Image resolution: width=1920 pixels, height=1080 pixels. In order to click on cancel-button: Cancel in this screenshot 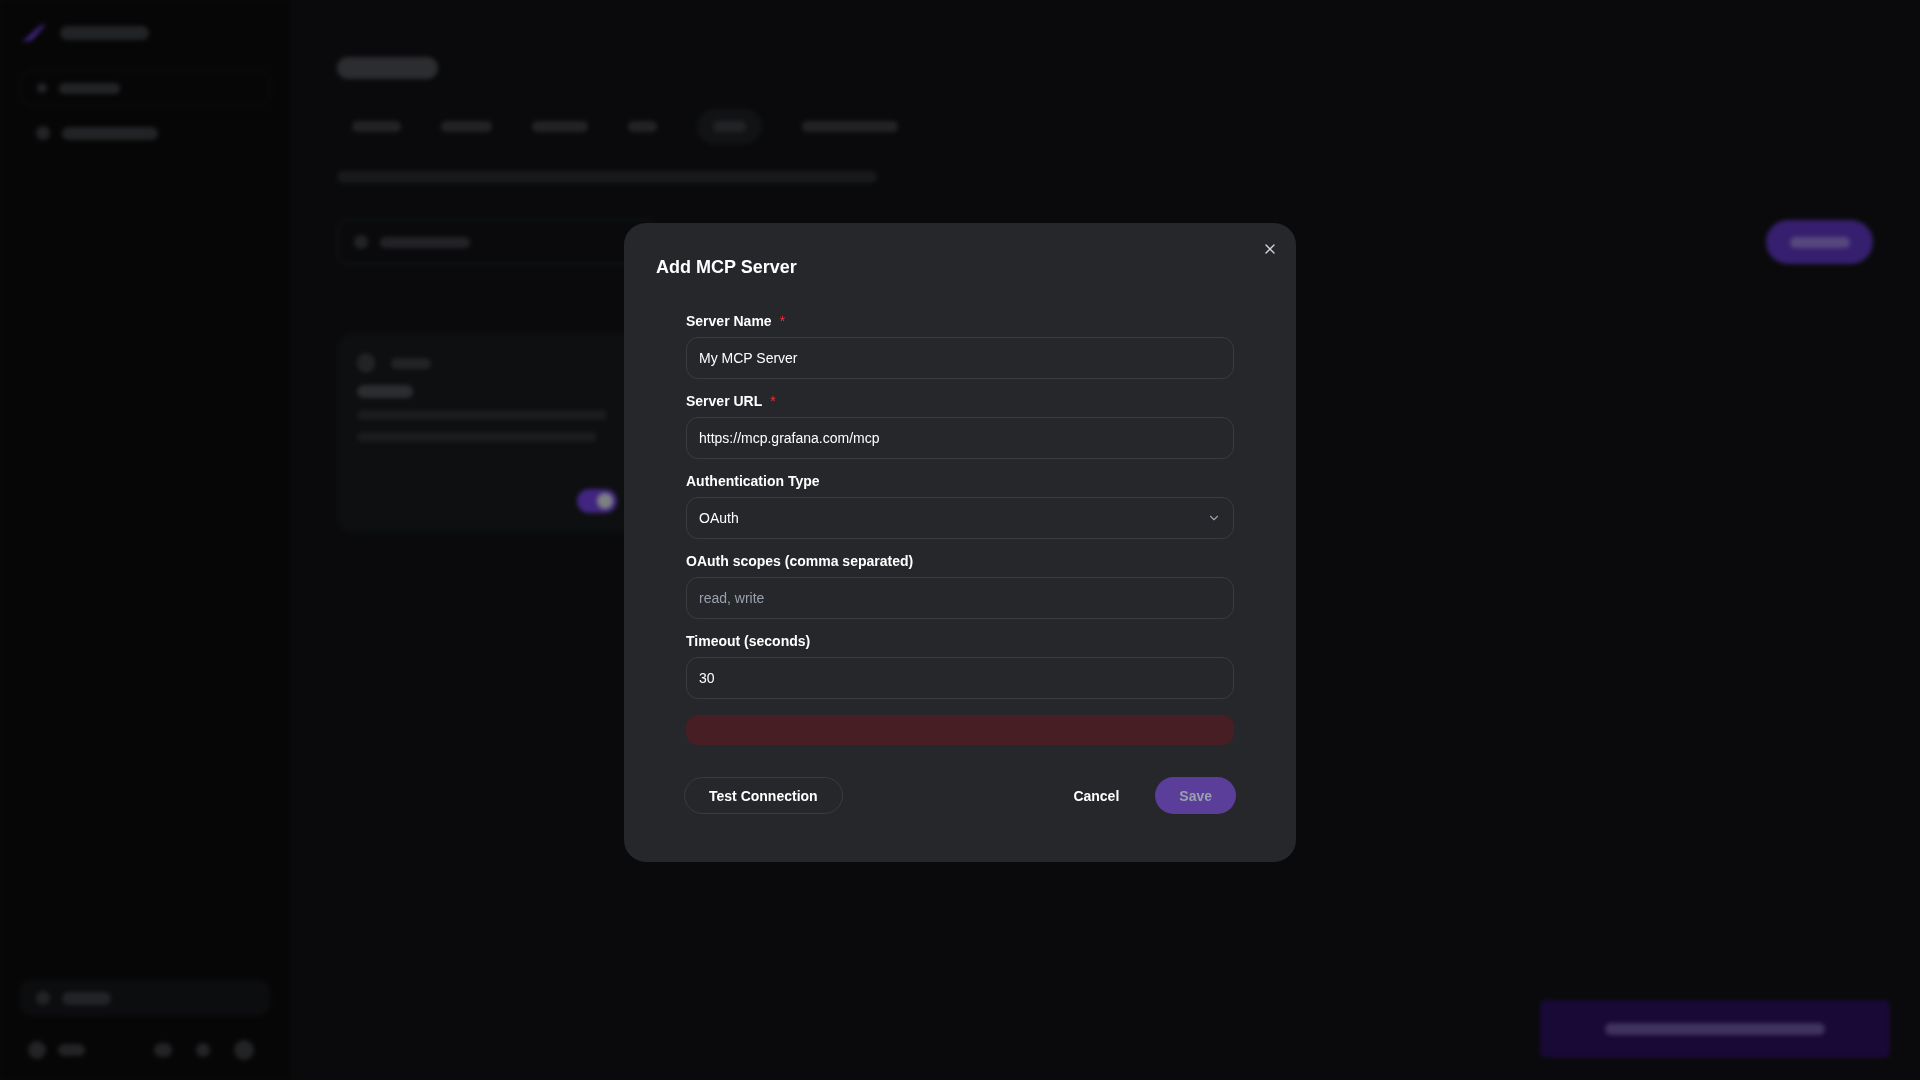, I will do `click(1096, 795)`.